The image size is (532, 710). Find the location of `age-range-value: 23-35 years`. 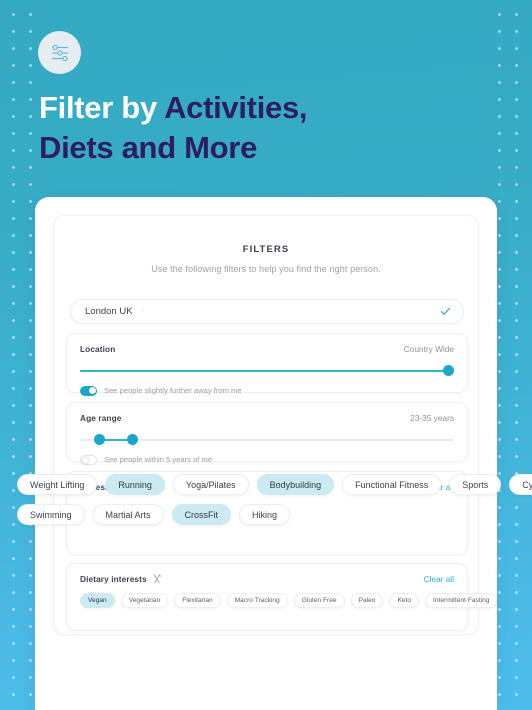

age-range-value: 23-35 years is located at coordinates (432, 418).